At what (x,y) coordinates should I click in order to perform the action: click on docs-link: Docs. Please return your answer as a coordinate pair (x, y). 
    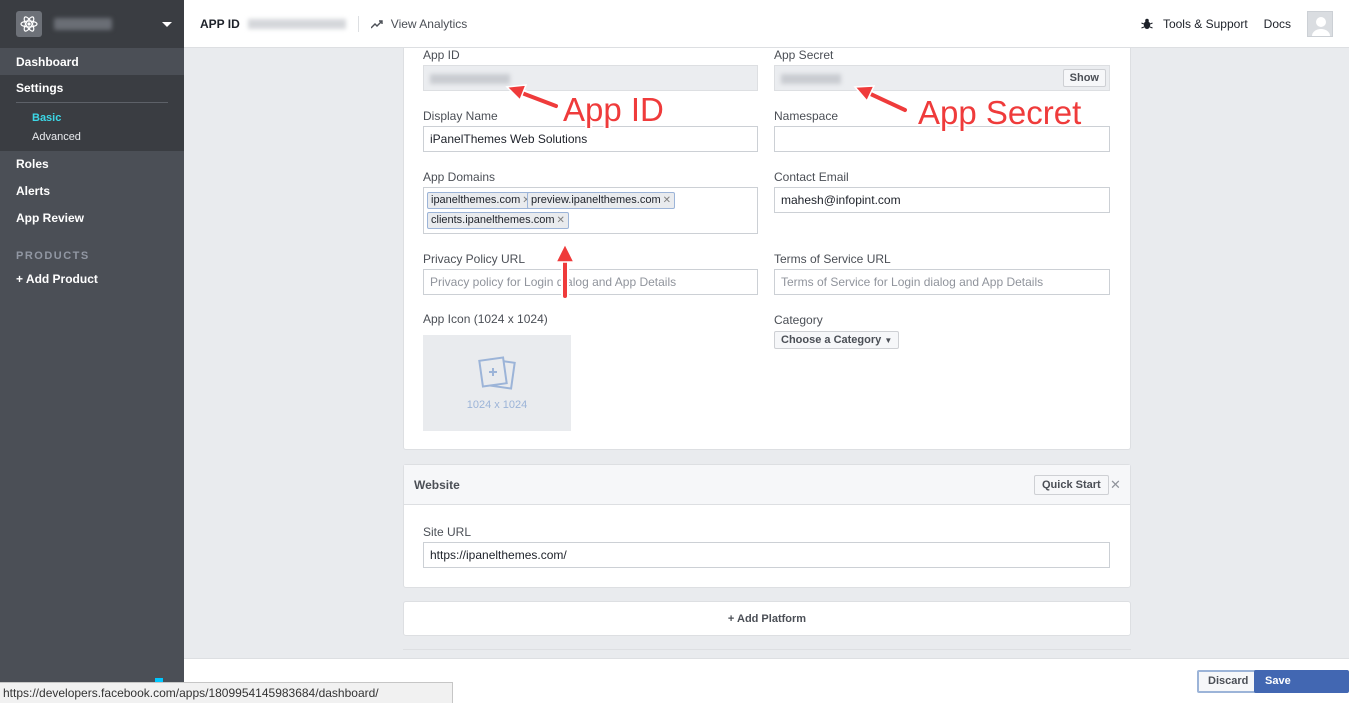
    Looking at the image, I should click on (1277, 24).